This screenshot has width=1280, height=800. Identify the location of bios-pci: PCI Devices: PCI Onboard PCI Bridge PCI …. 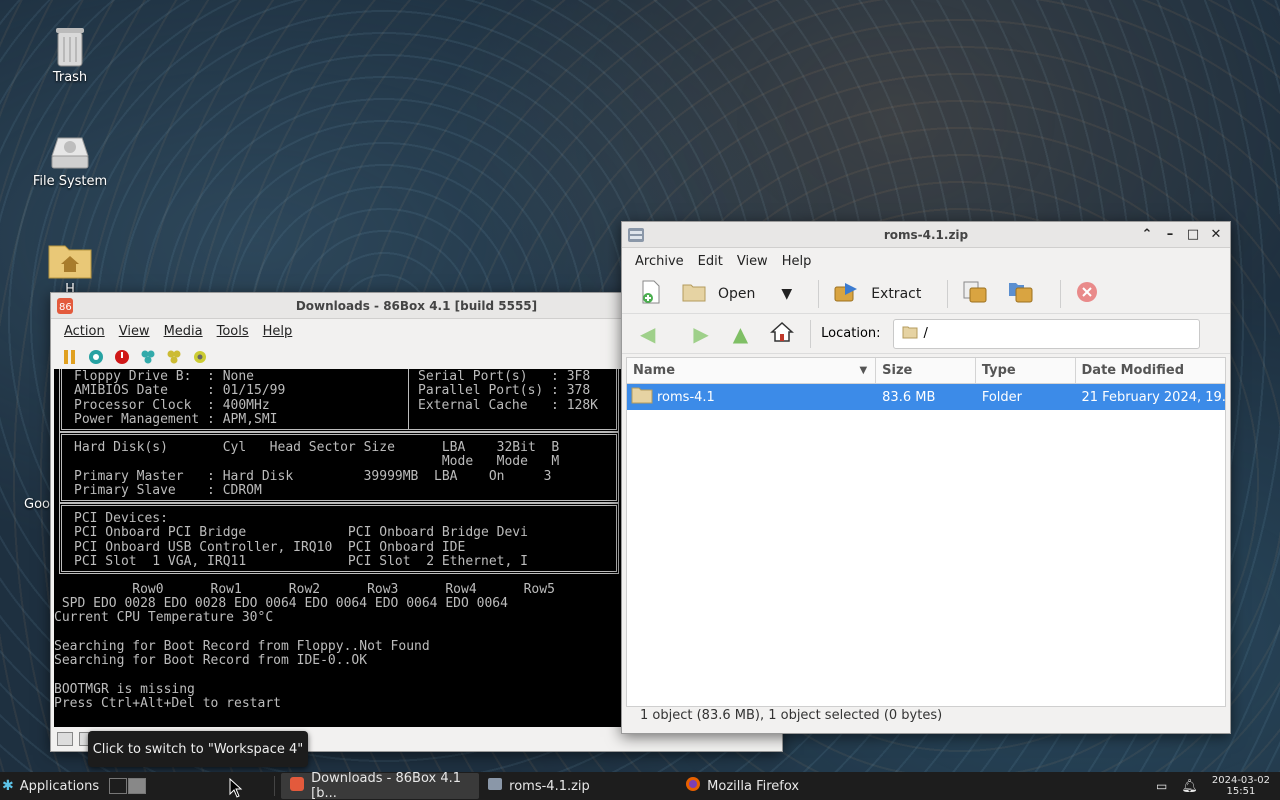
(301, 540).